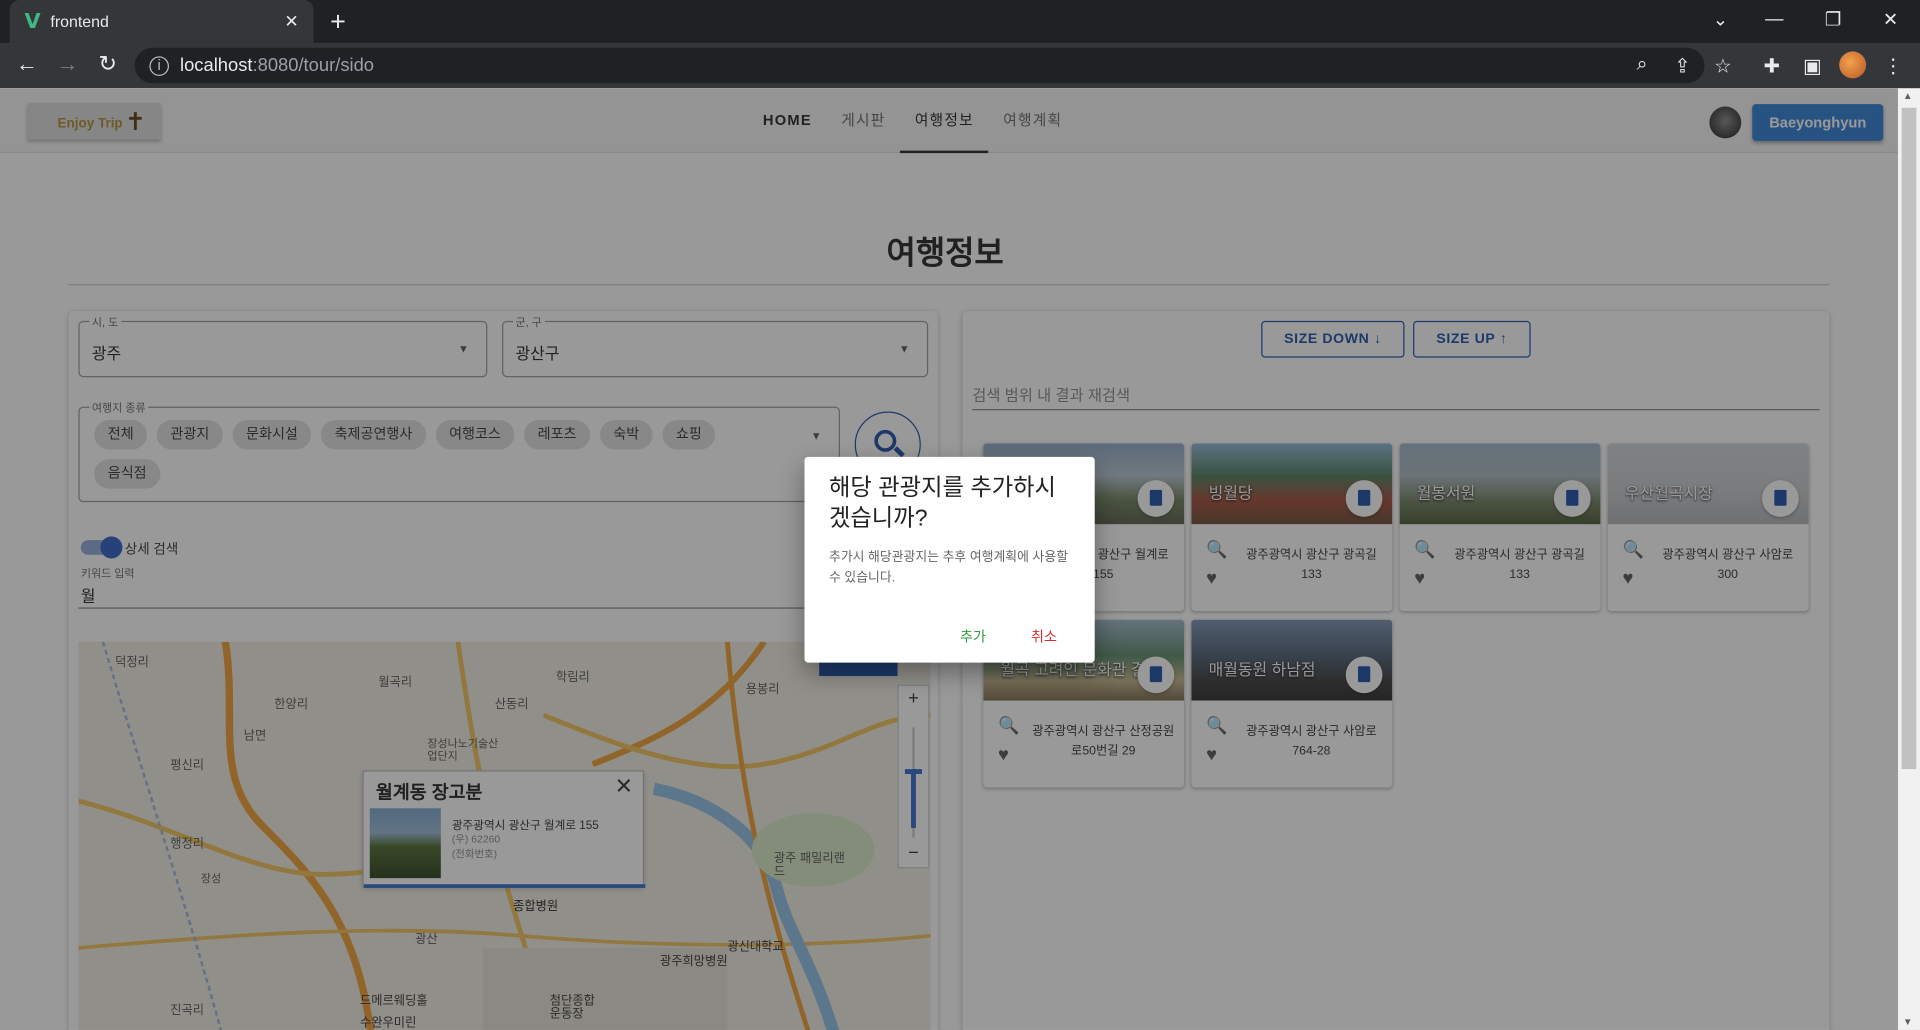  Describe the element at coordinates (1722, 66) in the screenshot. I see `bookmark-star-icon: ☆` at that location.